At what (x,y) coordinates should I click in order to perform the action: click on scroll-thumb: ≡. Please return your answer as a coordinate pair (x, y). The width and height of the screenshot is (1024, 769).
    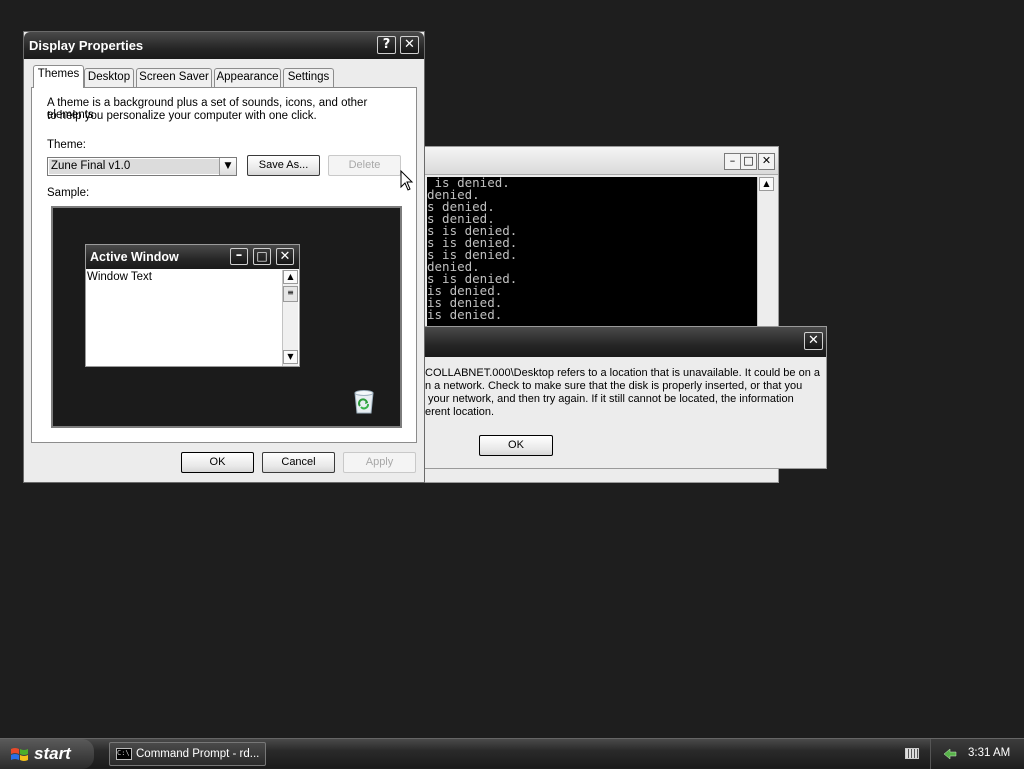
    Looking at the image, I should click on (290, 294).